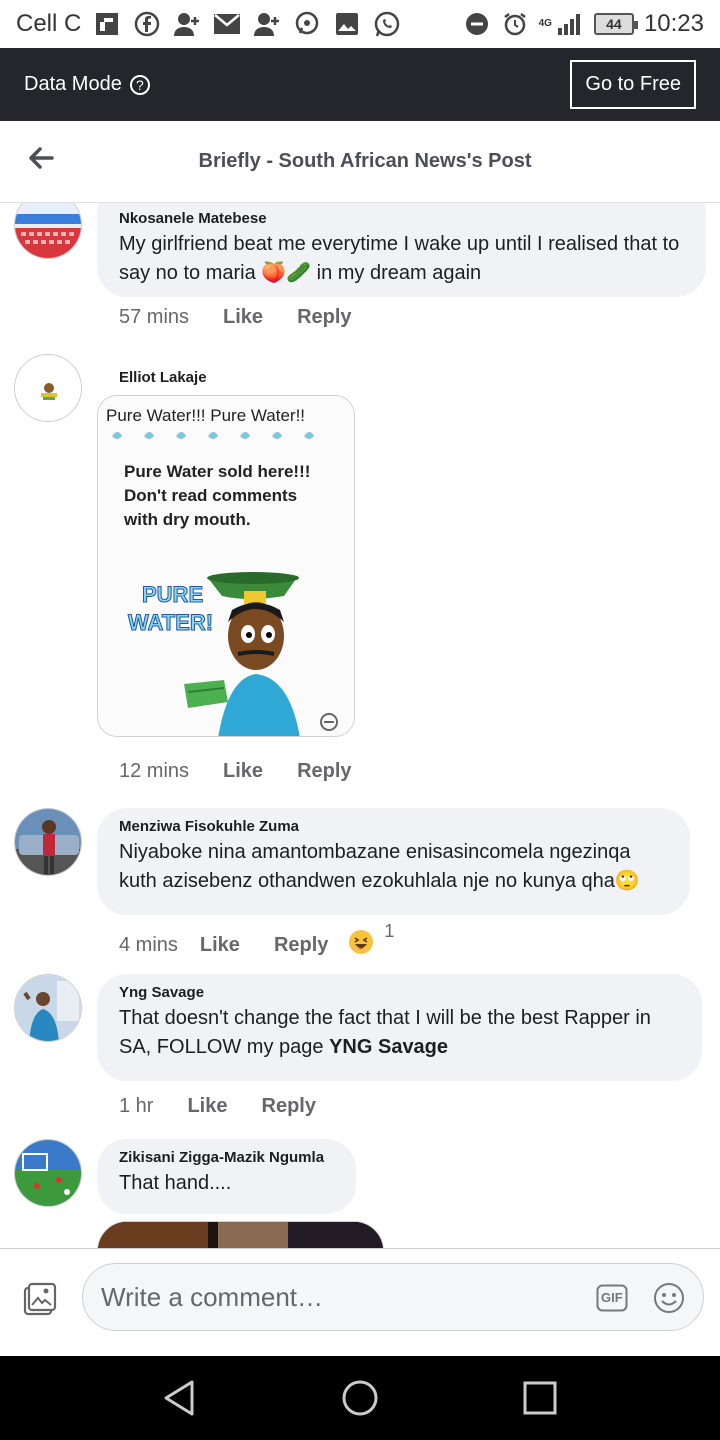 Image resolution: width=720 pixels, height=1440 pixels. What do you see at coordinates (170, 623) in the screenshot?
I see `image-badge-water: WATER!` at bounding box center [170, 623].